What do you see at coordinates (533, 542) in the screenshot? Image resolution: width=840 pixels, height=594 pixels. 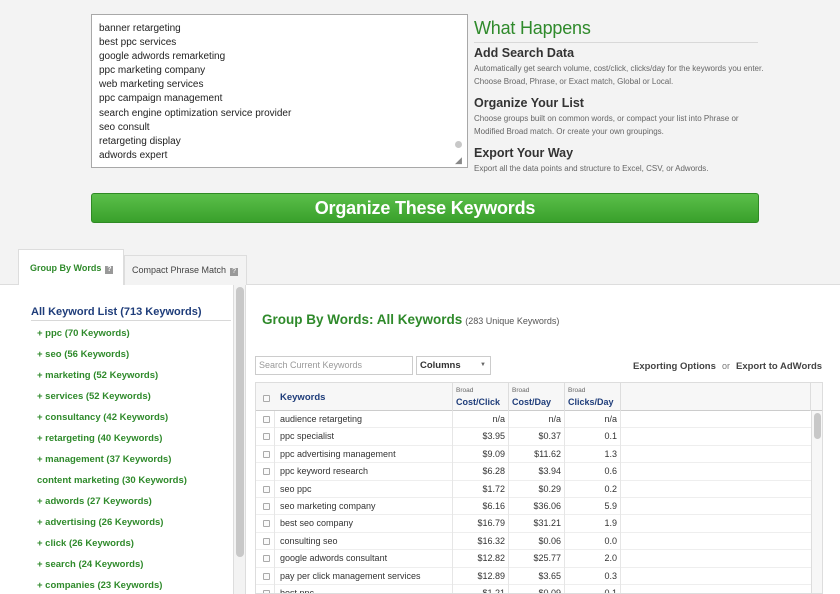 I see `table-row: consulting seo $16.32 $0.06 0.0` at bounding box center [533, 542].